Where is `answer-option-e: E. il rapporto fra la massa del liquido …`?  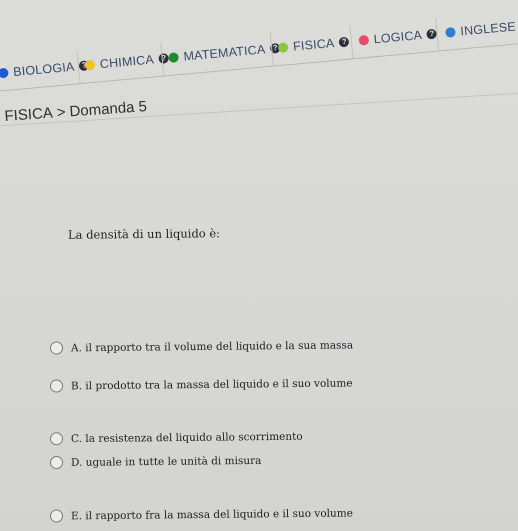
answer-option-e: E. il rapporto fra la massa del liquido … is located at coordinates (201, 514).